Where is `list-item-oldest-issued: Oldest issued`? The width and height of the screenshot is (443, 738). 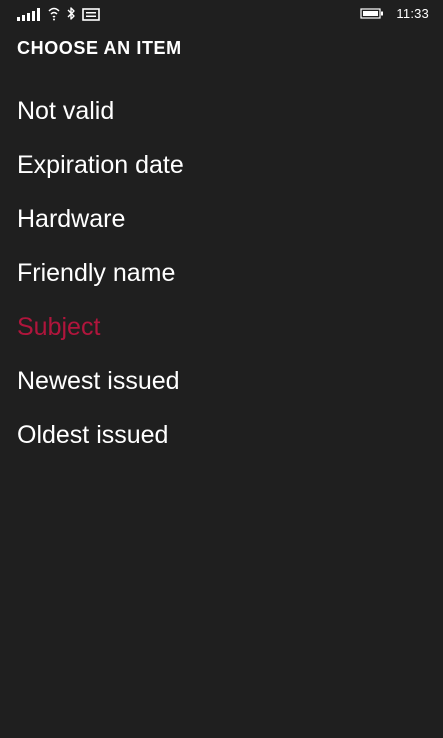 list-item-oldest-issued: Oldest issued is located at coordinates (222, 435).